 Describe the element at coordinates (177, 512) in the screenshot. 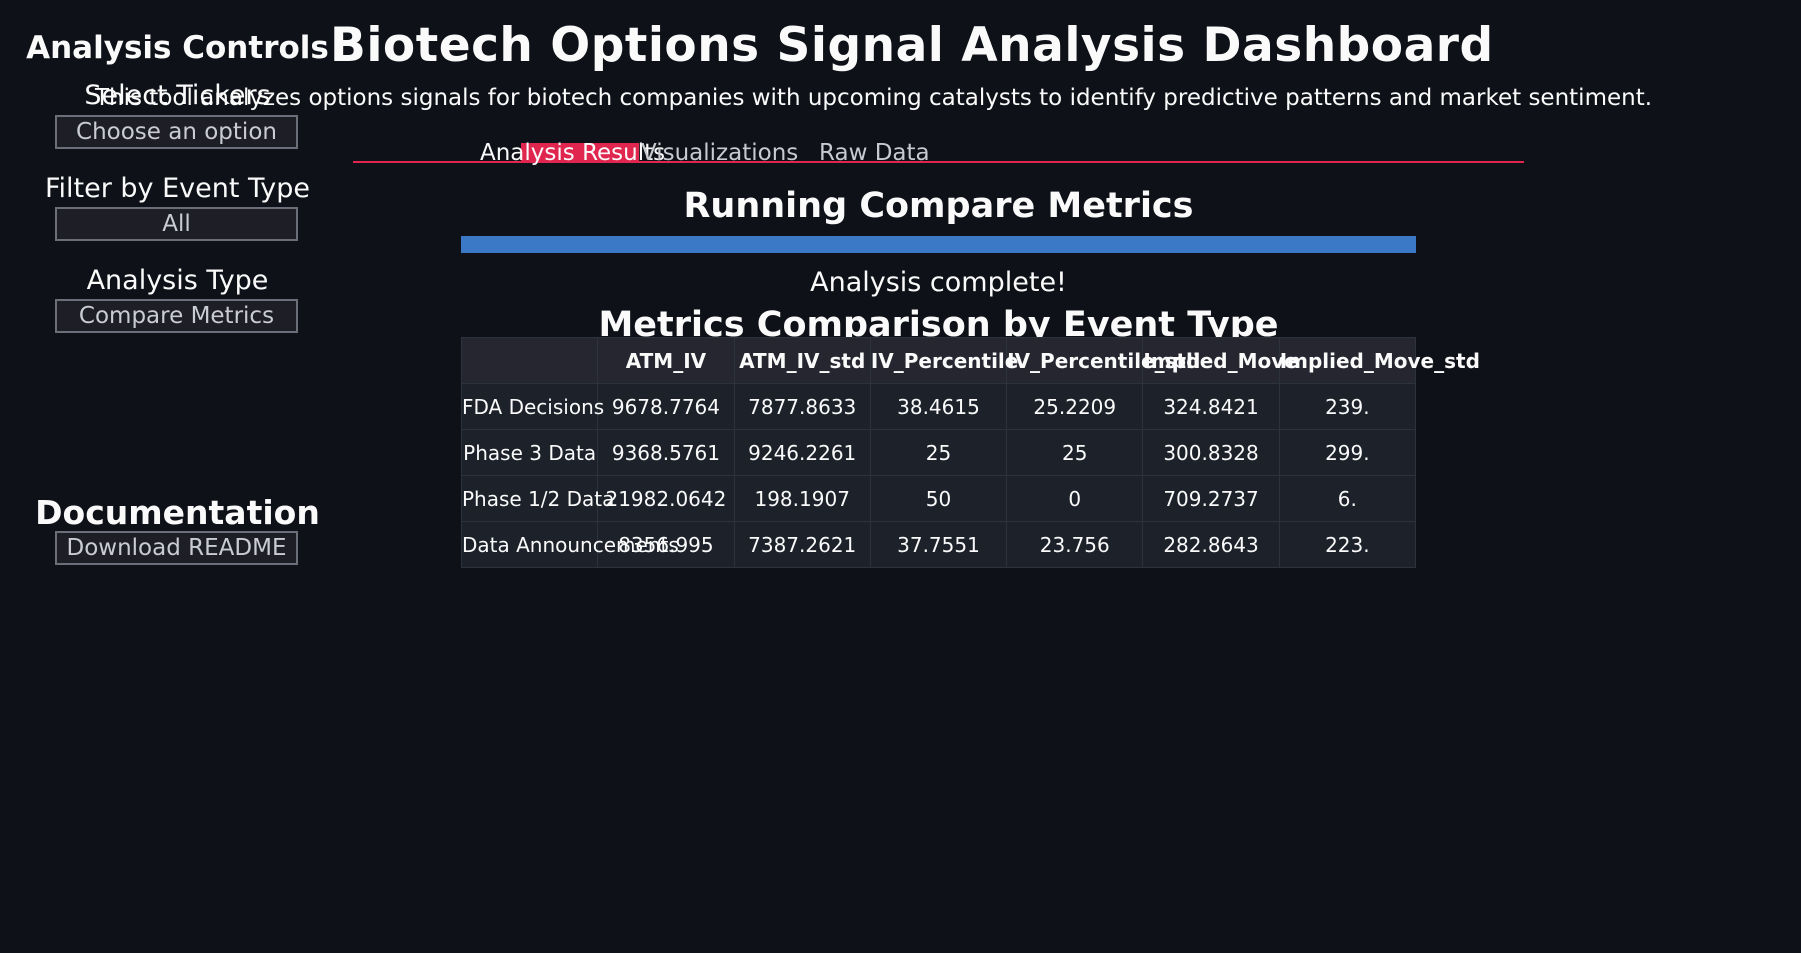

I see `documentation-title: Documentation` at that location.